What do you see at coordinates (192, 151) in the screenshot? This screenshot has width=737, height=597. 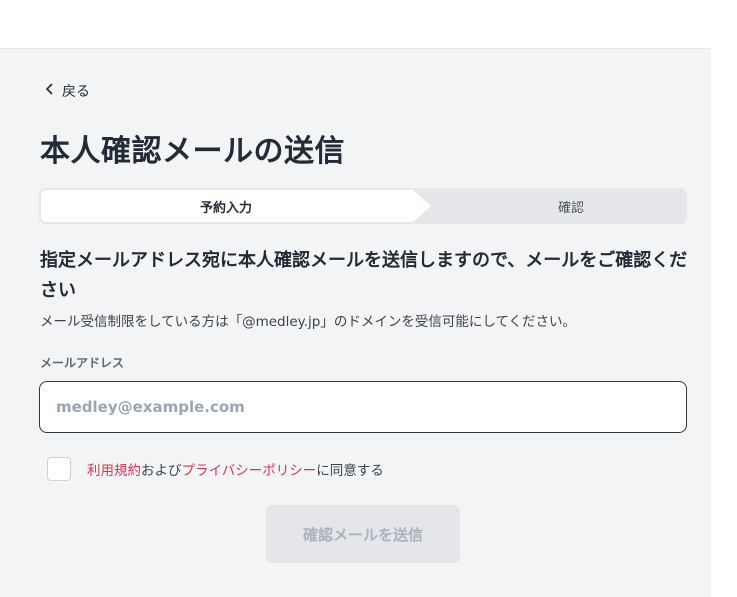 I see `page-title: 本人確認メールの送信` at bounding box center [192, 151].